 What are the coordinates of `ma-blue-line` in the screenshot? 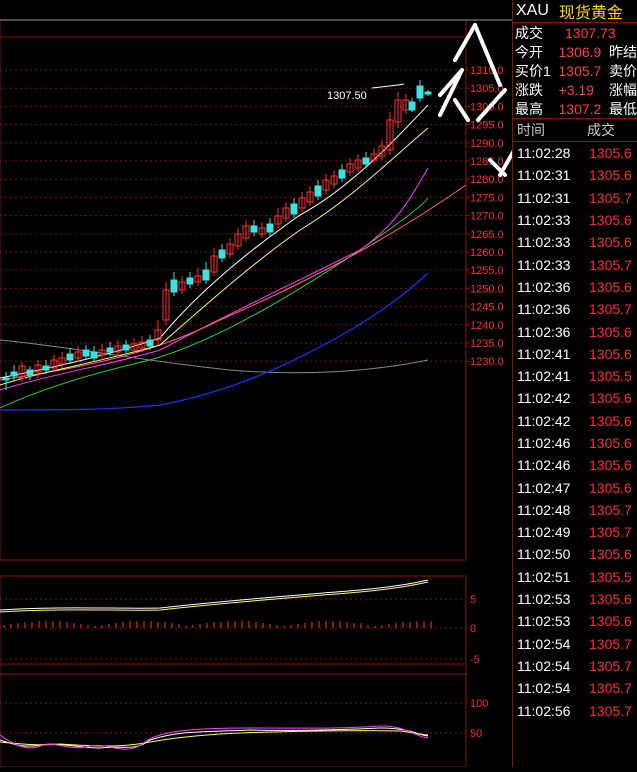 It's located at (214, 341).